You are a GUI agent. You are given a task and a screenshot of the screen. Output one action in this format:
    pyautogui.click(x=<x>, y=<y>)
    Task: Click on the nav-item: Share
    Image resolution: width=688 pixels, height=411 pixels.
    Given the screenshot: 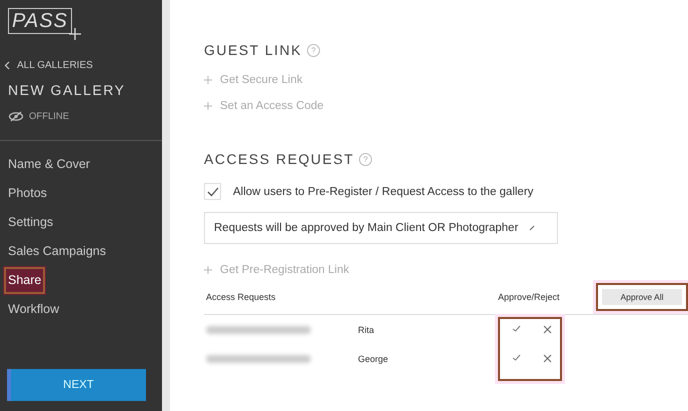 What is the action you would take?
    pyautogui.click(x=24, y=280)
    